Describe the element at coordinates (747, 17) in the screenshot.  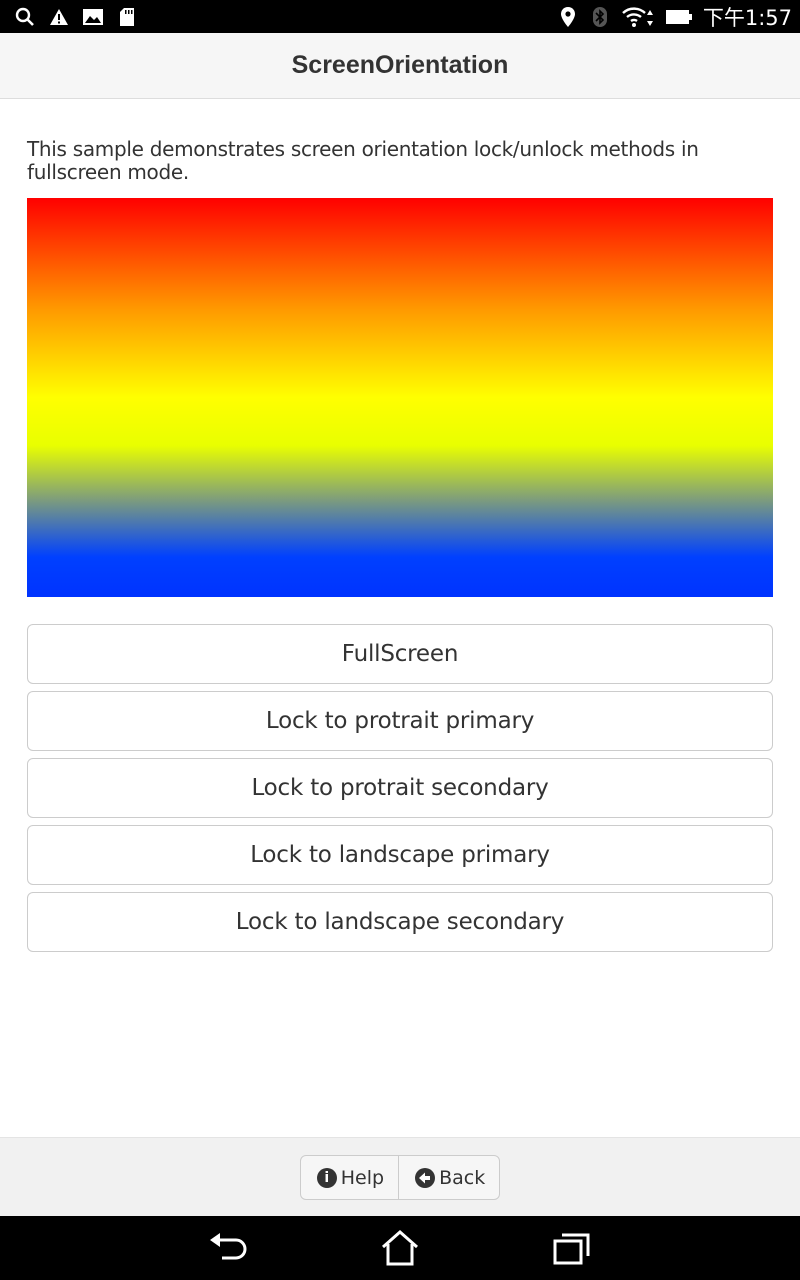
I see `status-time: 下午1:57` at that location.